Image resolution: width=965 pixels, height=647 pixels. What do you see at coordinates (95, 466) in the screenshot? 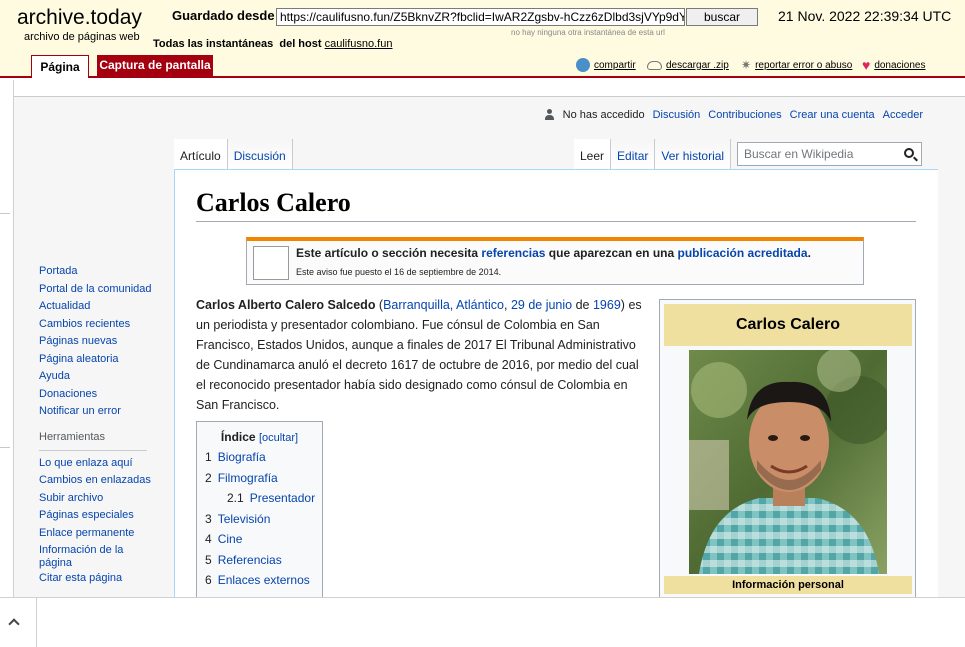
I see `sidebar-item-what-links: Lo que enlaza aquí` at bounding box center [95, 466].